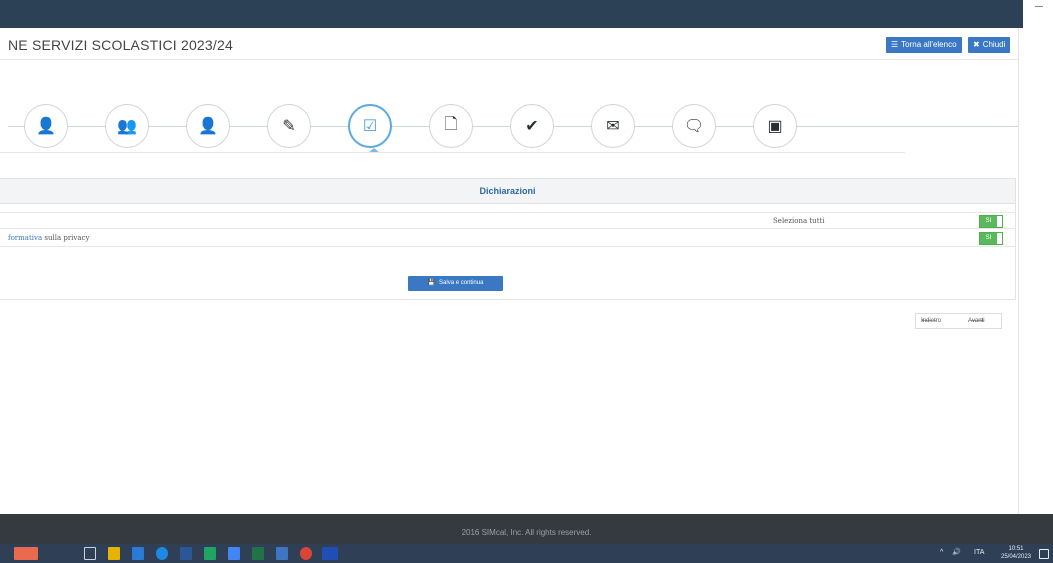 Image resolution: width=1053 pixels, height=563 pixels. I want to click on wizard-step: ▣, so click(775, 126).